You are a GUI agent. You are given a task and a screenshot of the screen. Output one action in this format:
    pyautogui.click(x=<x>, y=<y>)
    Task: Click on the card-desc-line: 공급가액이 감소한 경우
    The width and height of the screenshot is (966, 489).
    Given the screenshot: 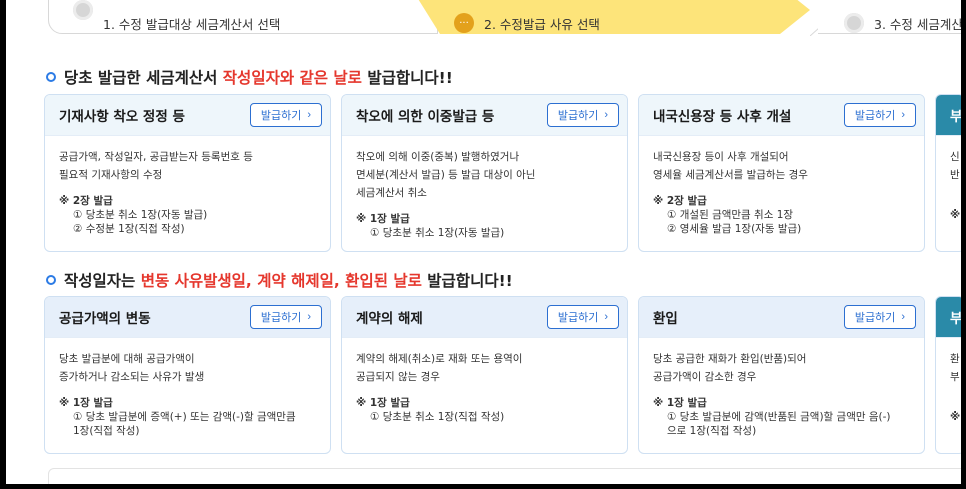 What is the action you would take?
    pyautogui.click(x=705, y=377)
    